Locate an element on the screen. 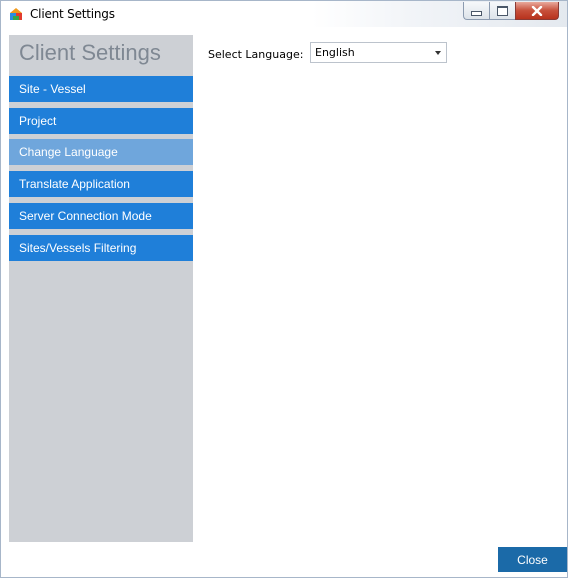  close-icon is located at coordinates (537, 10).